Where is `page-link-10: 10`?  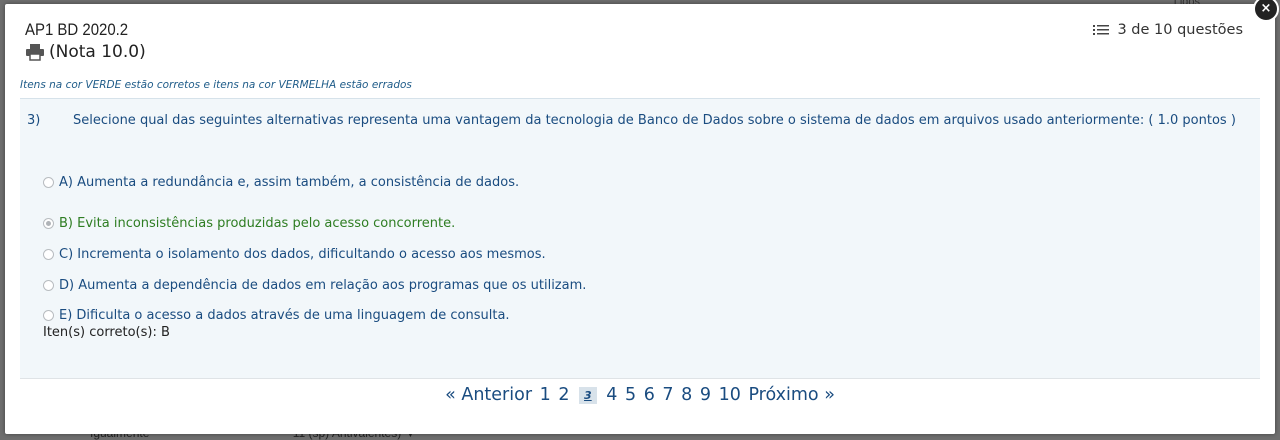
page-link-10: 10 is located at coordinates (730, 395).